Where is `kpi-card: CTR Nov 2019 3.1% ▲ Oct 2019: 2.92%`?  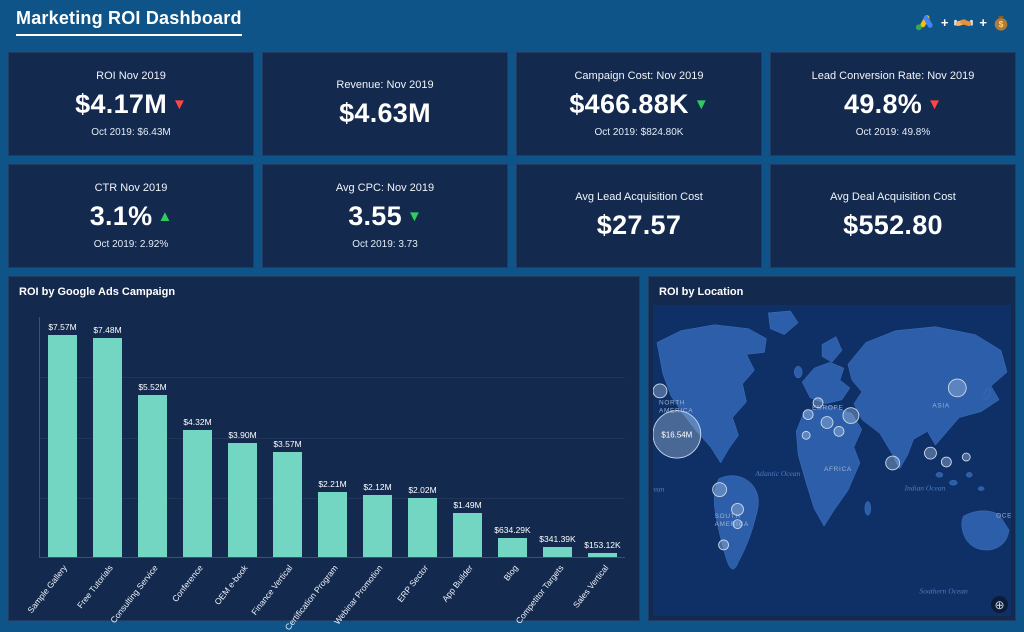 kpi-card: CTR Nov 2019 3.1% ▲ Oct 2019: 2.92% is located at coordinates (131, 216).